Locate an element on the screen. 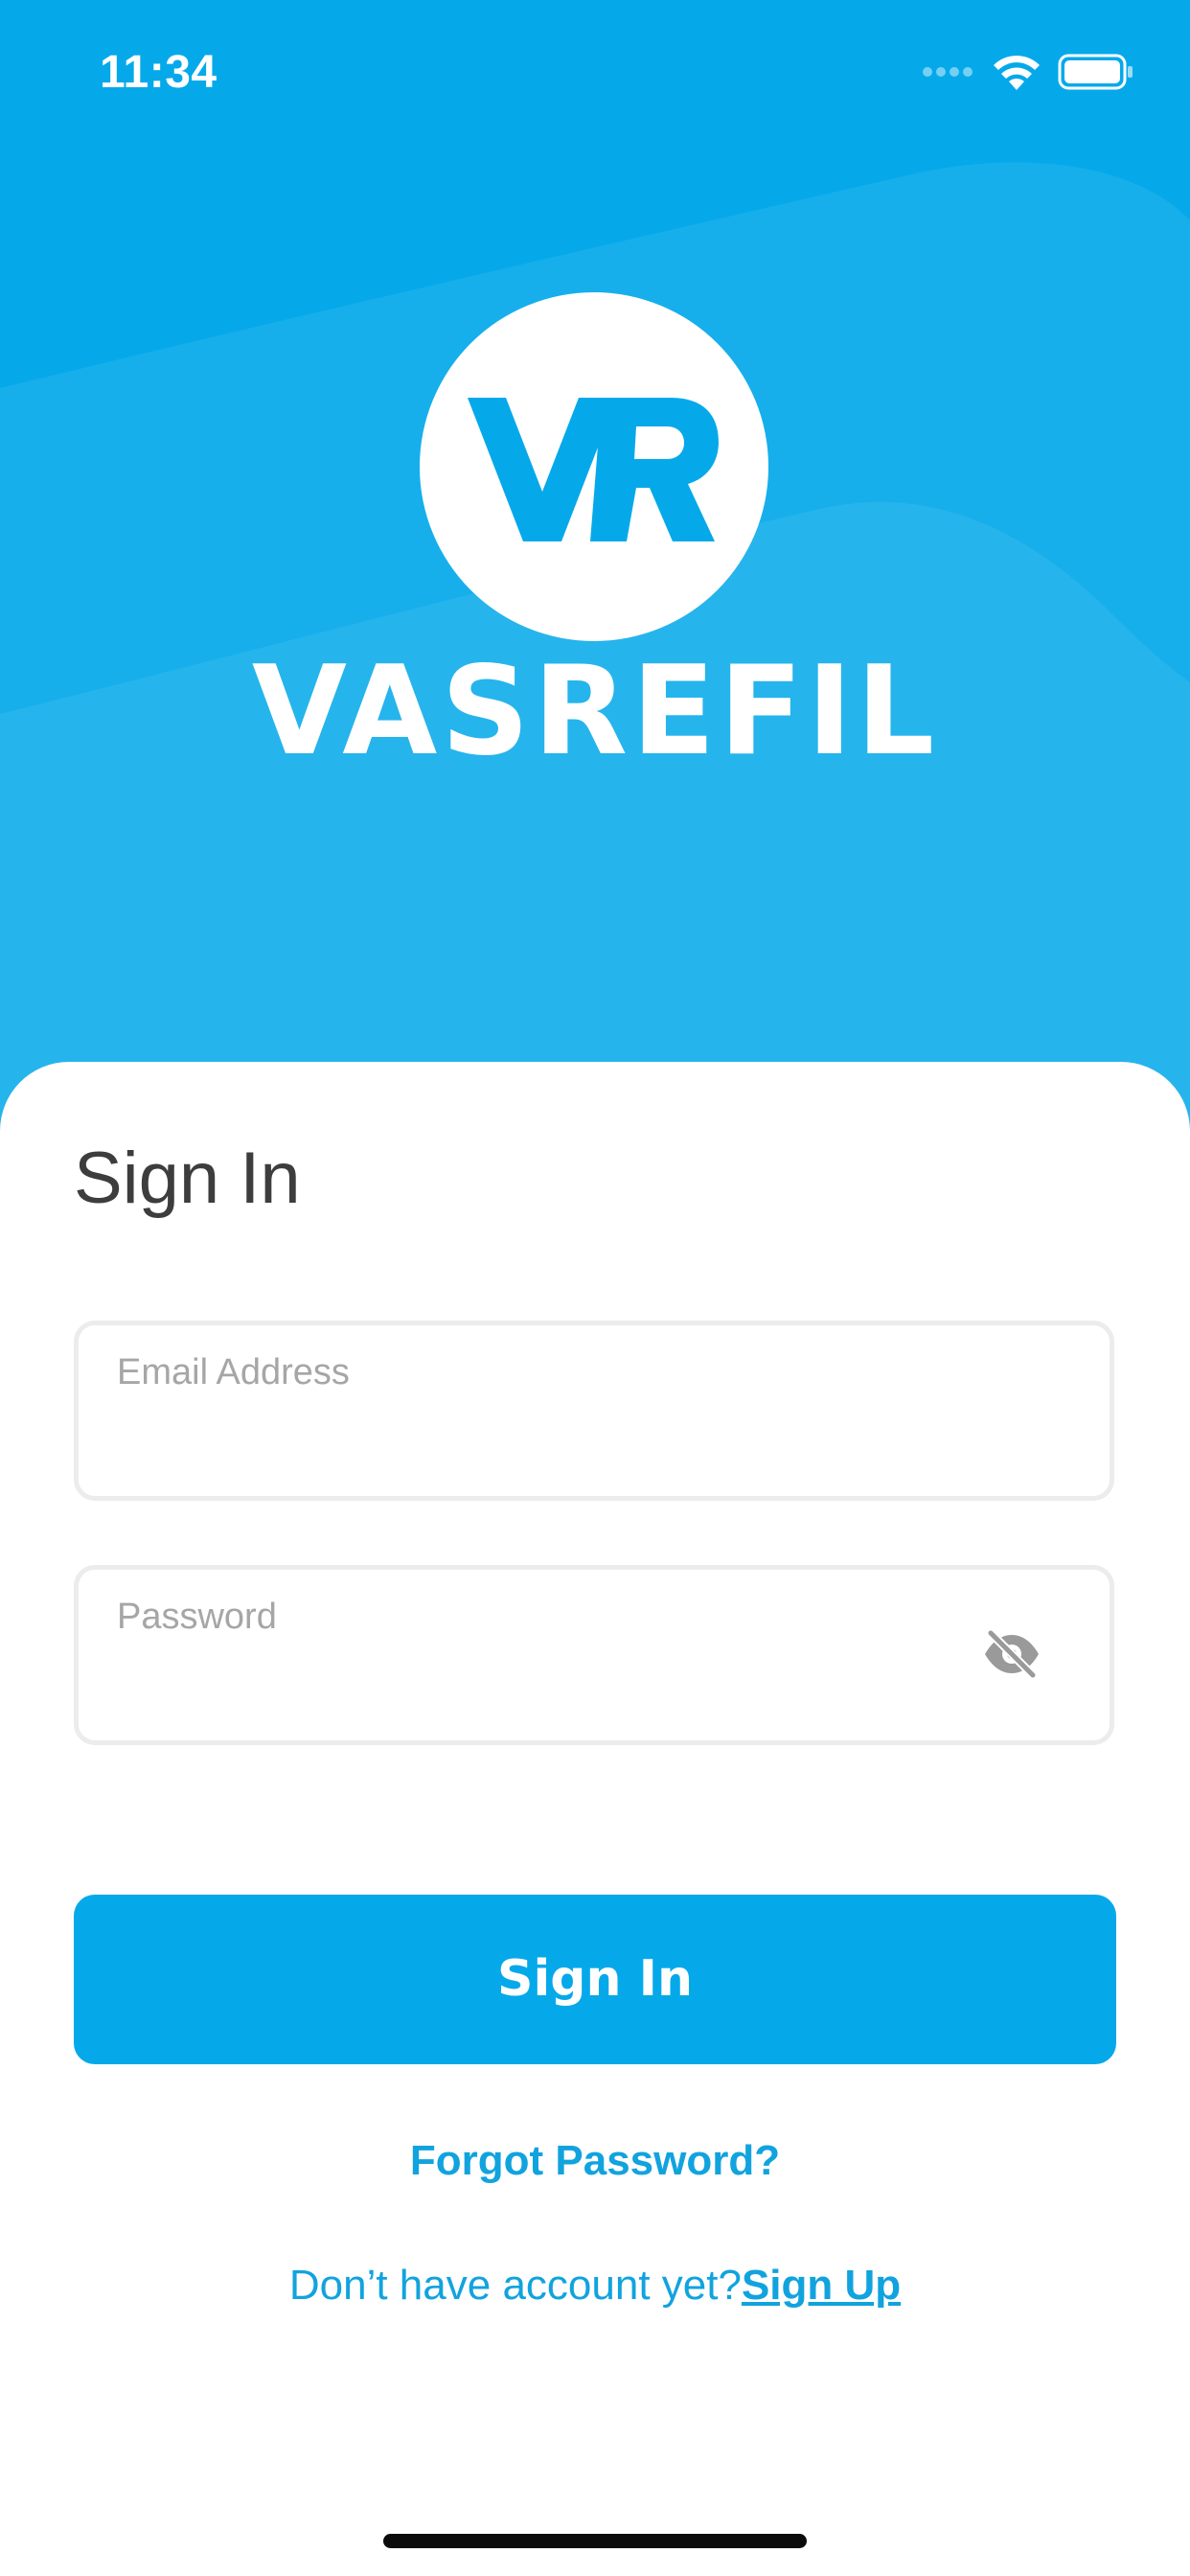  eye-off-icon is located at coordinates (1012, 1654).